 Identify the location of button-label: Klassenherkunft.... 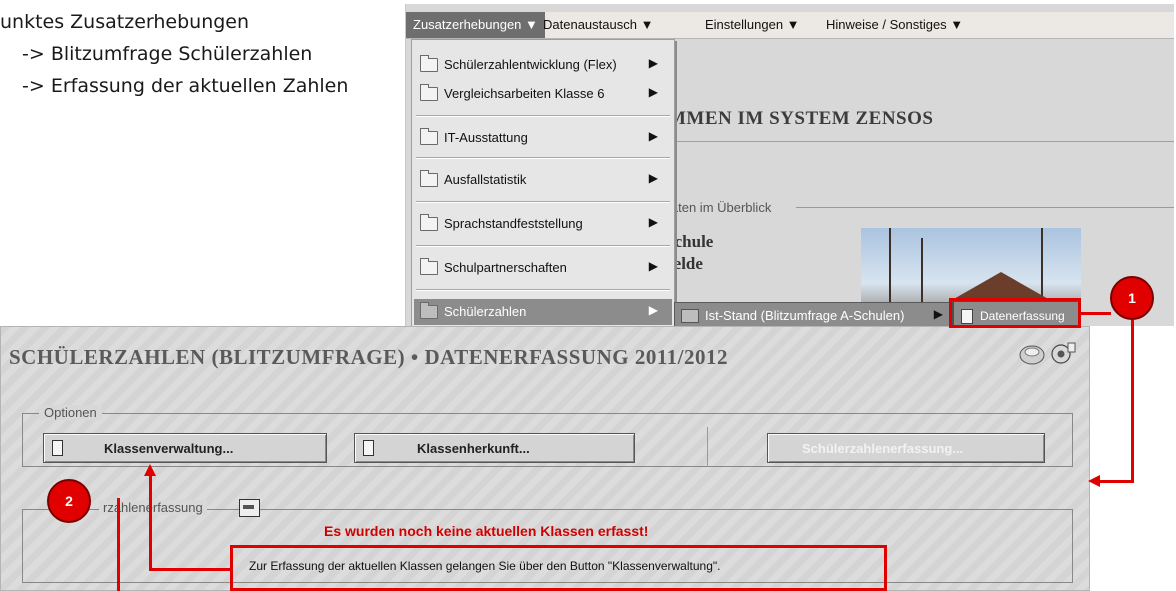
(473, 448).